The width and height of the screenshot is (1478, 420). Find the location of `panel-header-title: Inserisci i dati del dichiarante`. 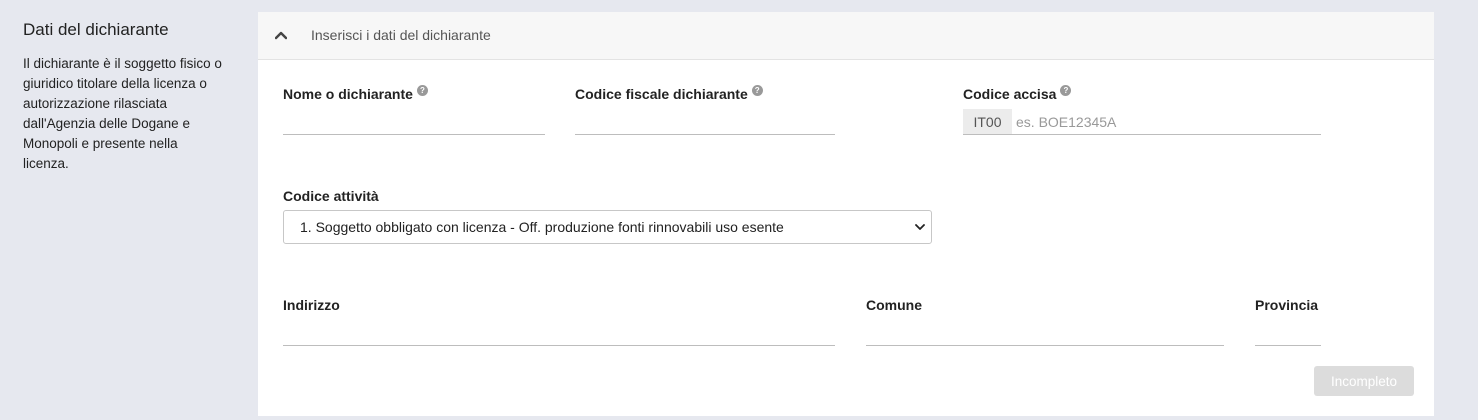

panel-header-title: Inserisci i dati del dichiarante is located at coordinates (401, 35).